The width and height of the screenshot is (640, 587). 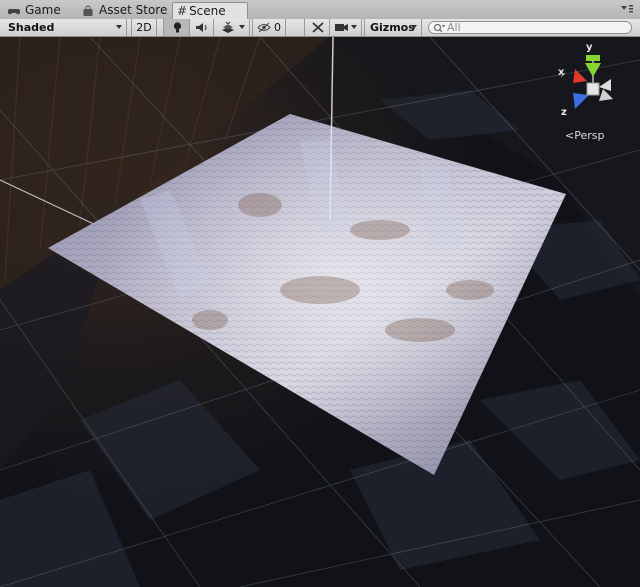 What do you see at coordinates (14, 11) in the screenshot?
I see `game-controller-icon` at bounding box center [14, 11].